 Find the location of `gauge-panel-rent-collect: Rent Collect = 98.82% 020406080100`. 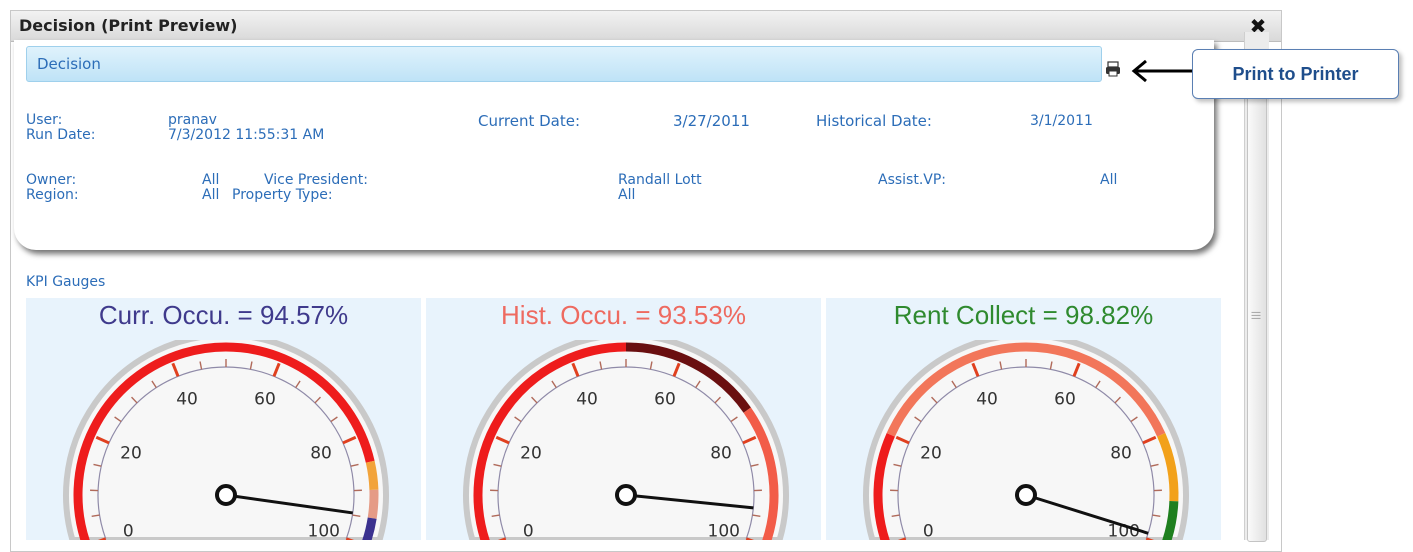

gauge-panel-rent-collect: Rent Collect = 98.82% 020406080100 is located at coordinates (1023, 419).